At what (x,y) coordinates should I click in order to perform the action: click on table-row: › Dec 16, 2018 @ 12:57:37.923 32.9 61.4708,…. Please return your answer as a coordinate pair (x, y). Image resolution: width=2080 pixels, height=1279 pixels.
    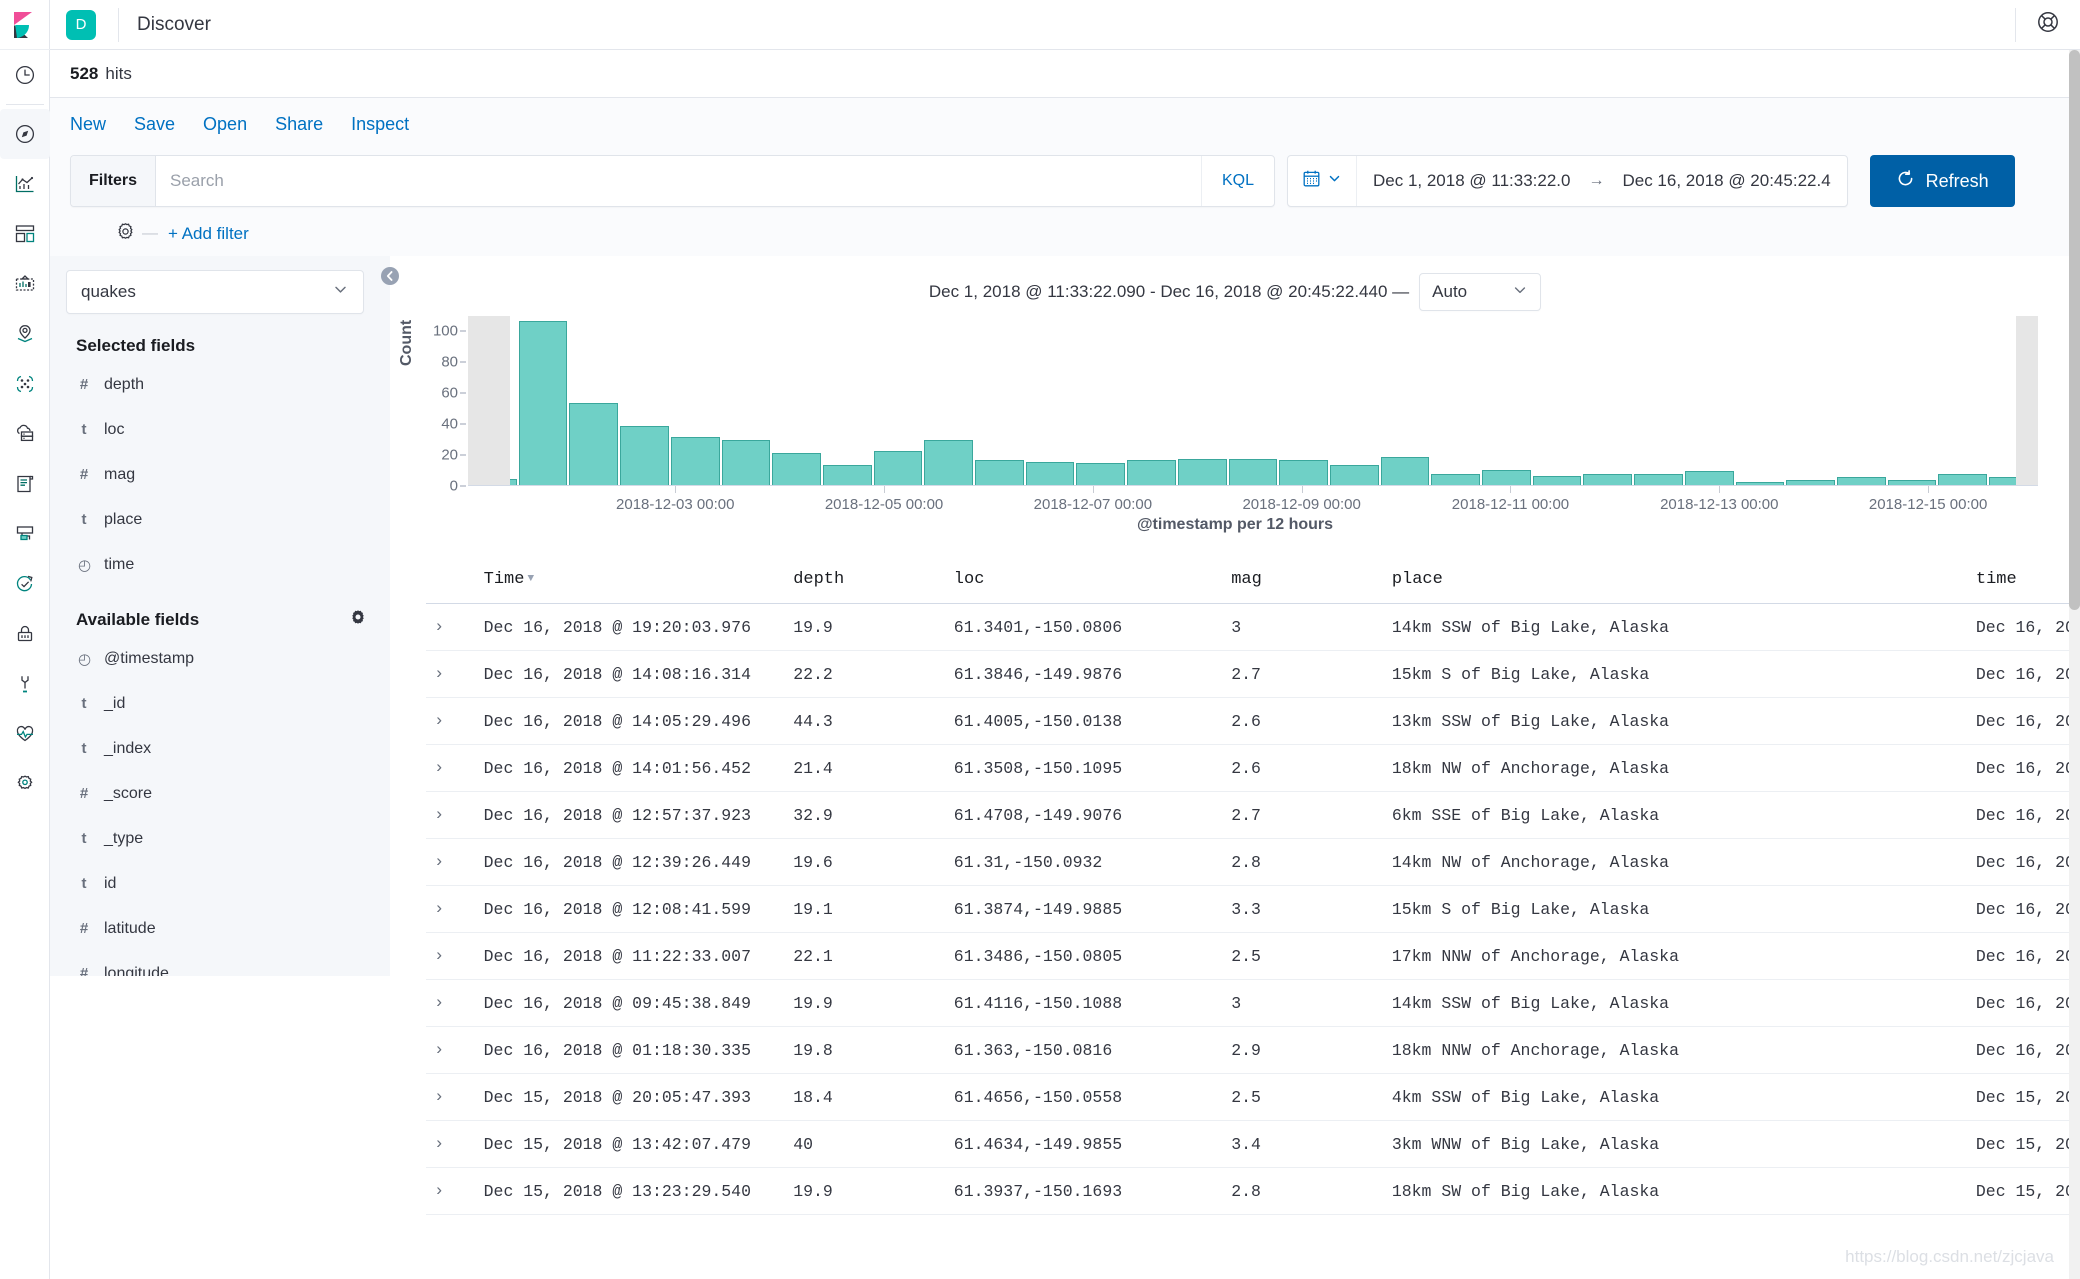
    Looking at the image, I should click on (1253, 815).